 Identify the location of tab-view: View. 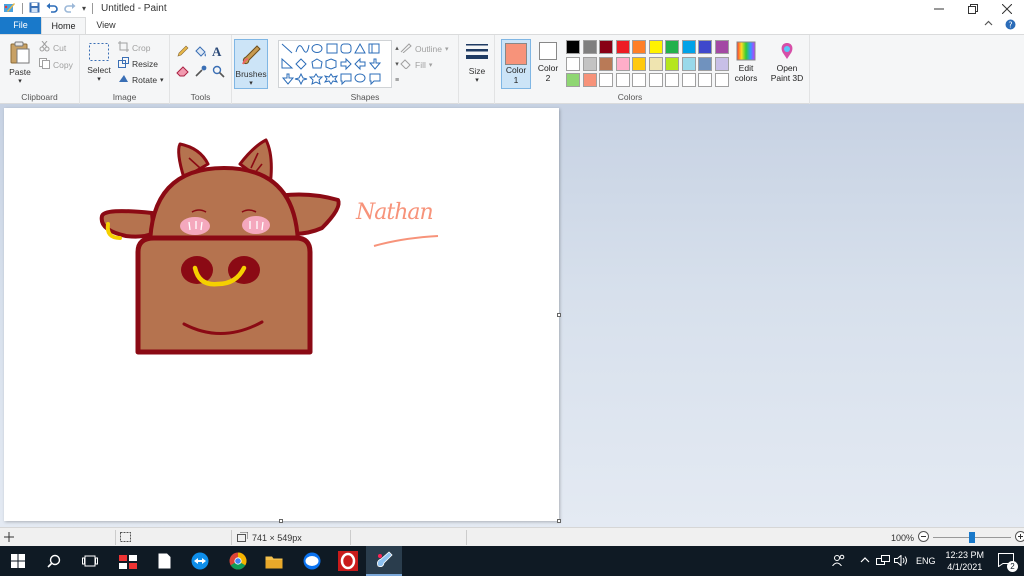
(106, 25).